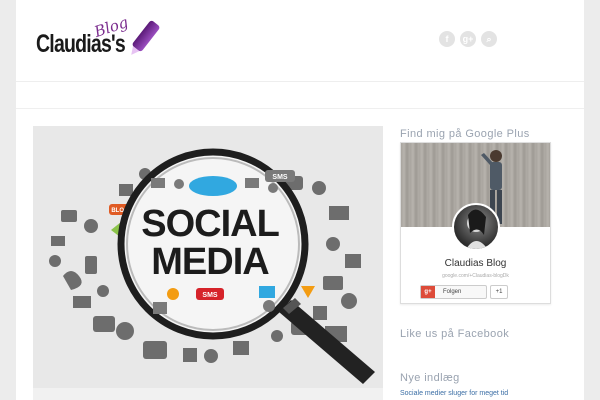 This screenshot has height=400, width=600. I want to click on facebook-icon: f, so click(447, 39).